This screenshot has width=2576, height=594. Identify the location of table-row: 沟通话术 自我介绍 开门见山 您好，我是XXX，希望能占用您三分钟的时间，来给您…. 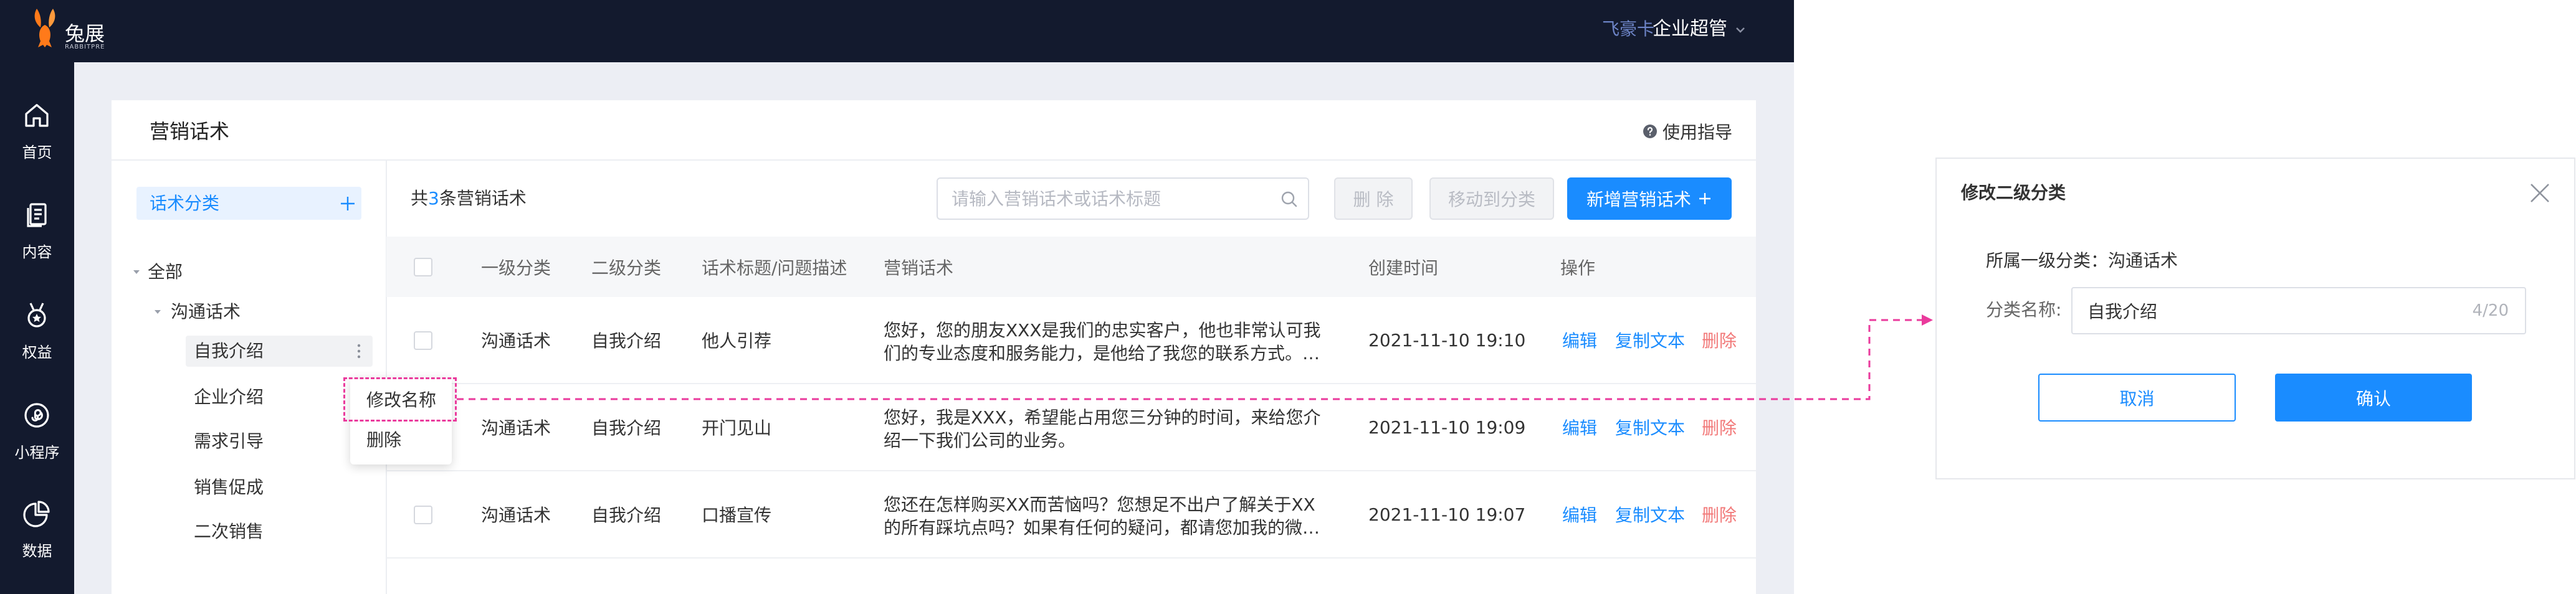
(1071, 427).